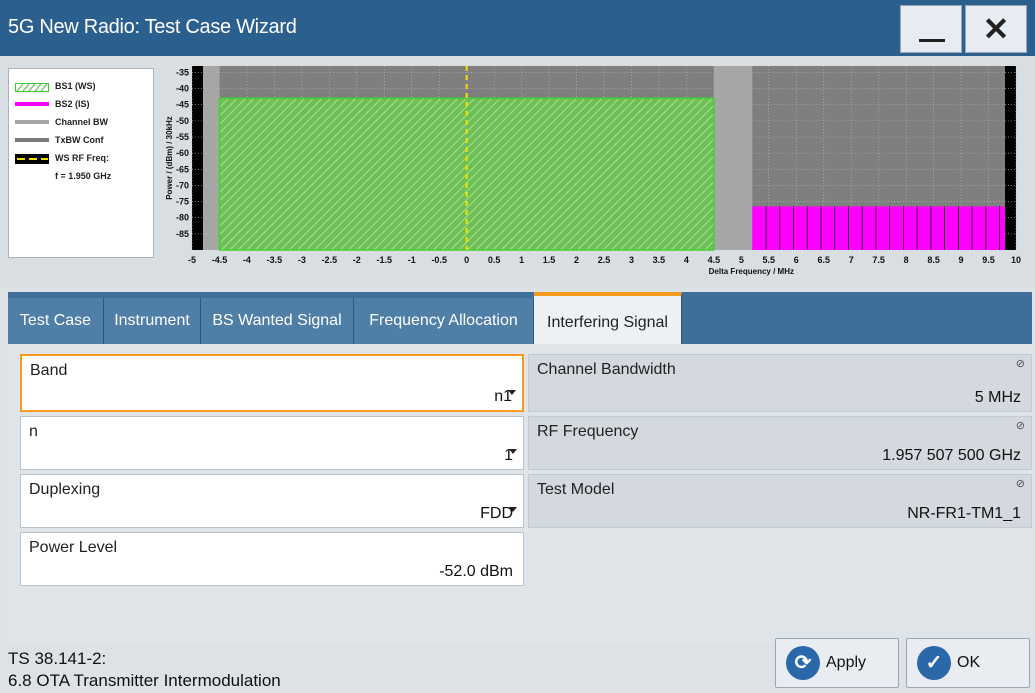  What do you see at coordinates (517, 28) in the screenshot?
I see `title-bar: 5G New Radio: Test Case Wizard ✕` at bounding box center [517, 28].